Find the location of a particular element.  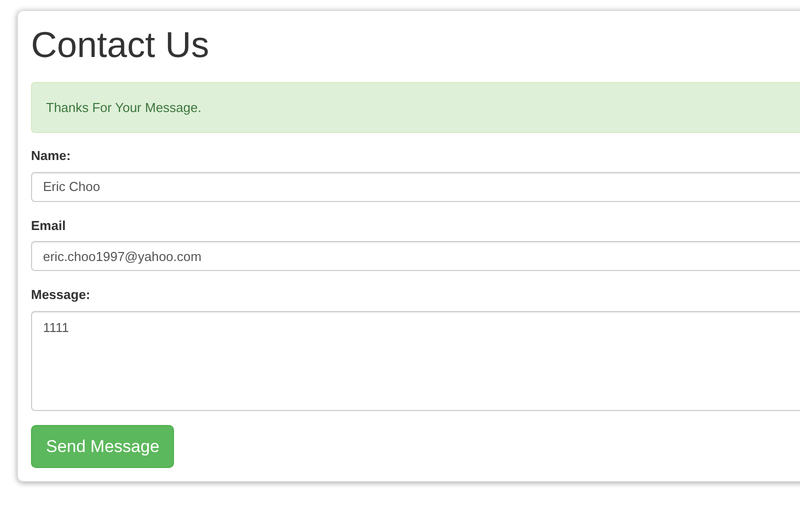

input-field: Eric Choo is located at coordinates (415, 187).